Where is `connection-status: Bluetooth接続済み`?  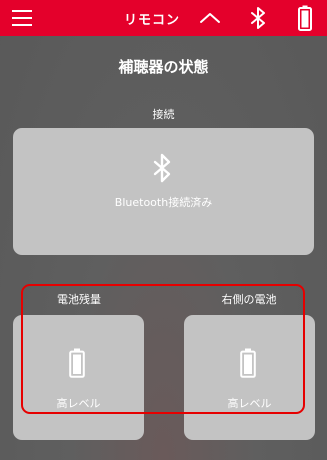 connection-status: Bluetooth接続済み is located at coordinates (163, 202).